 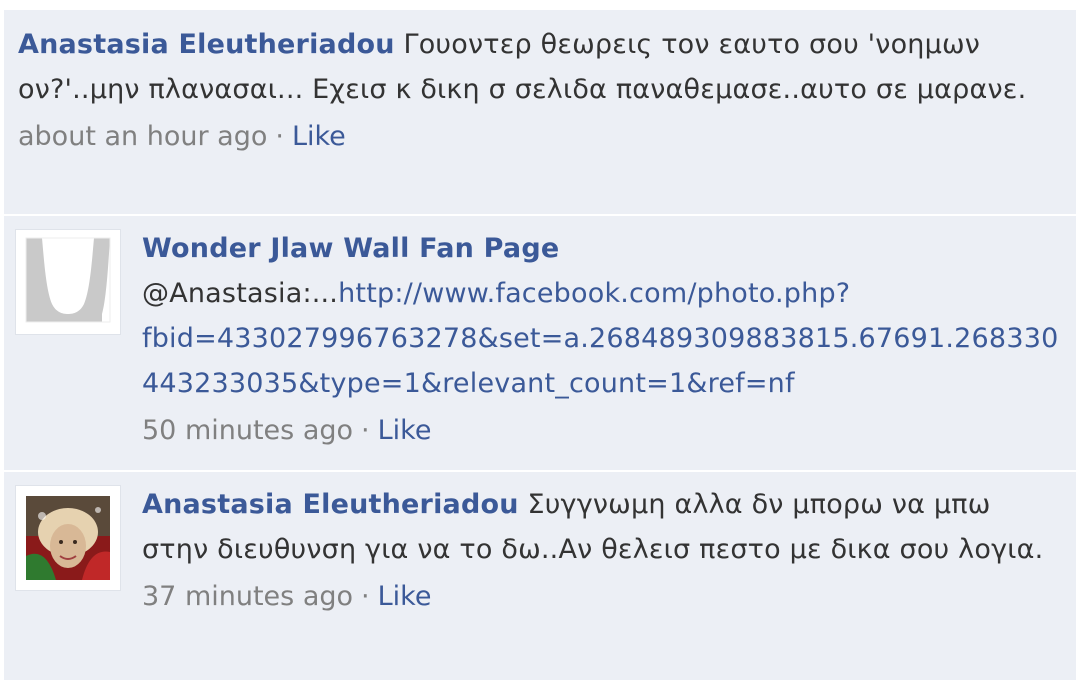 I want to click on page-profile-picture-icon, so click(x=68, y=282).